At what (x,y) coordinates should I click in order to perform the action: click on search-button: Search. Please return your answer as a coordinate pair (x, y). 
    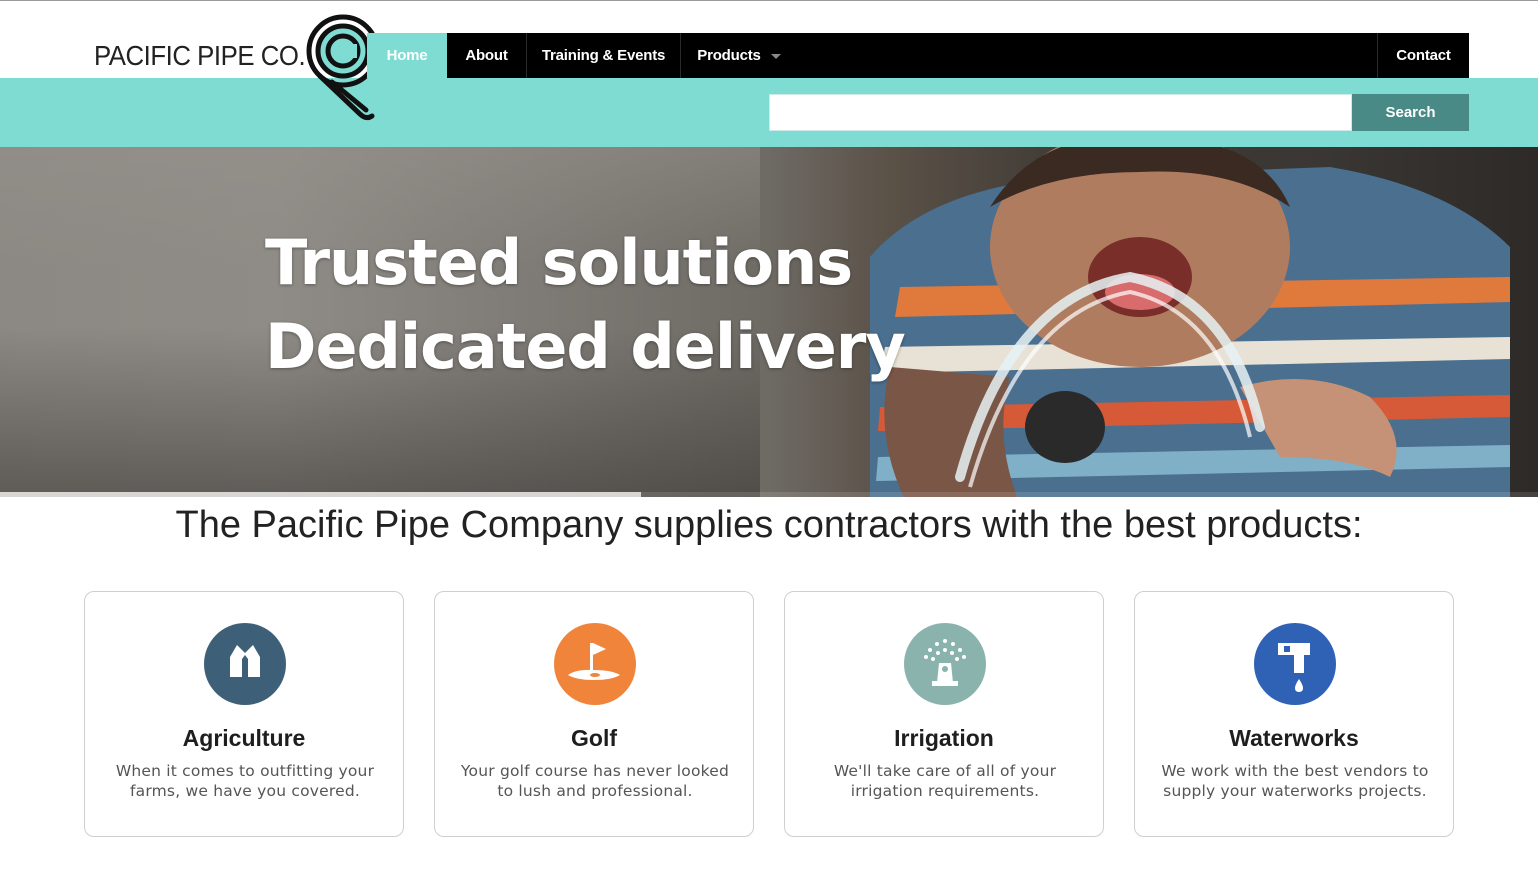
    Looking at the image, I should click on (1410, 112).